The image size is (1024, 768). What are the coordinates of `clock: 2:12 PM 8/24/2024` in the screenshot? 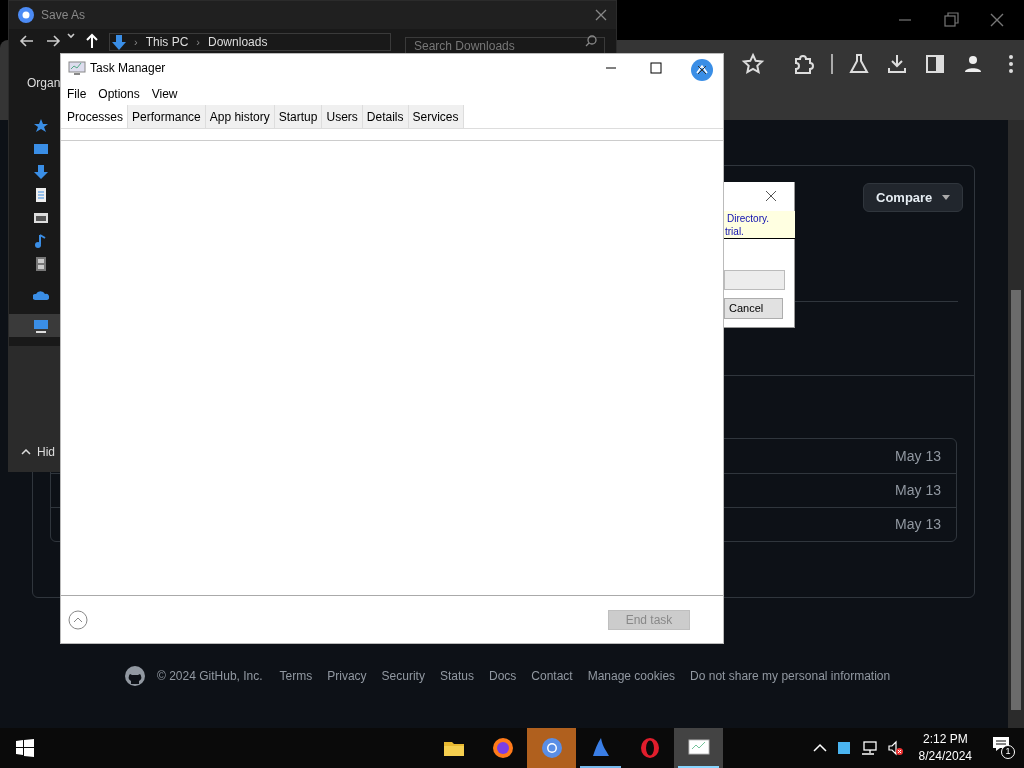 It's located at (945, 748).